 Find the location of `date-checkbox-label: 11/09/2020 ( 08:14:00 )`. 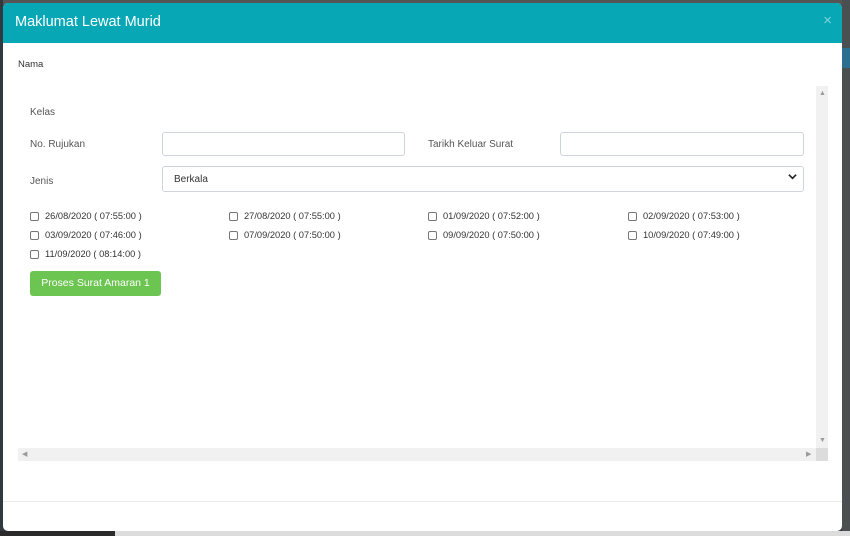

date-checkbox-label: 11/09/2020 ( 08:14:00 ) is located at coordinates (93, 254).